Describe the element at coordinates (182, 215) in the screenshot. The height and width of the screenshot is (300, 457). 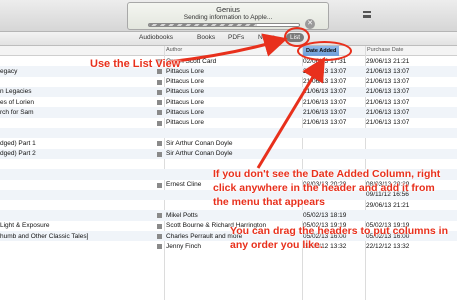
I see `row-author: Mikel Potts` at that location.